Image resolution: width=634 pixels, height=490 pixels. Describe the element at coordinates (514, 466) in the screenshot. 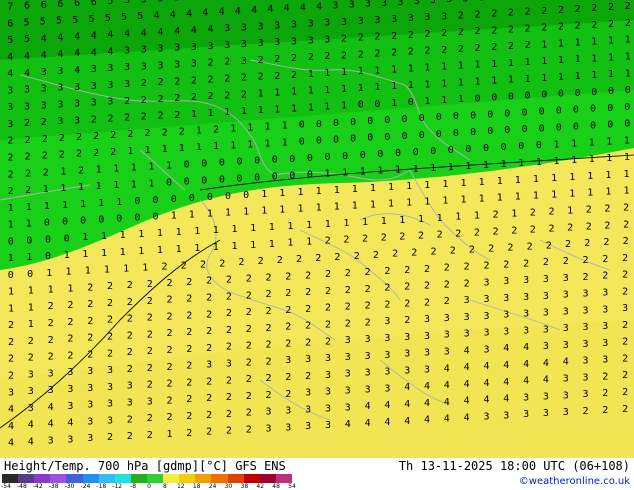

I see `valid-time: Th 13-11-2025 18:00 UTC (06+108)` at that location.